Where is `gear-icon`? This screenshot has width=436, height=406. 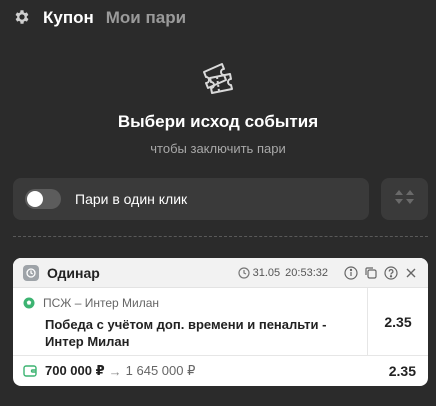
gear-icon is located at coordinates (22, 17).